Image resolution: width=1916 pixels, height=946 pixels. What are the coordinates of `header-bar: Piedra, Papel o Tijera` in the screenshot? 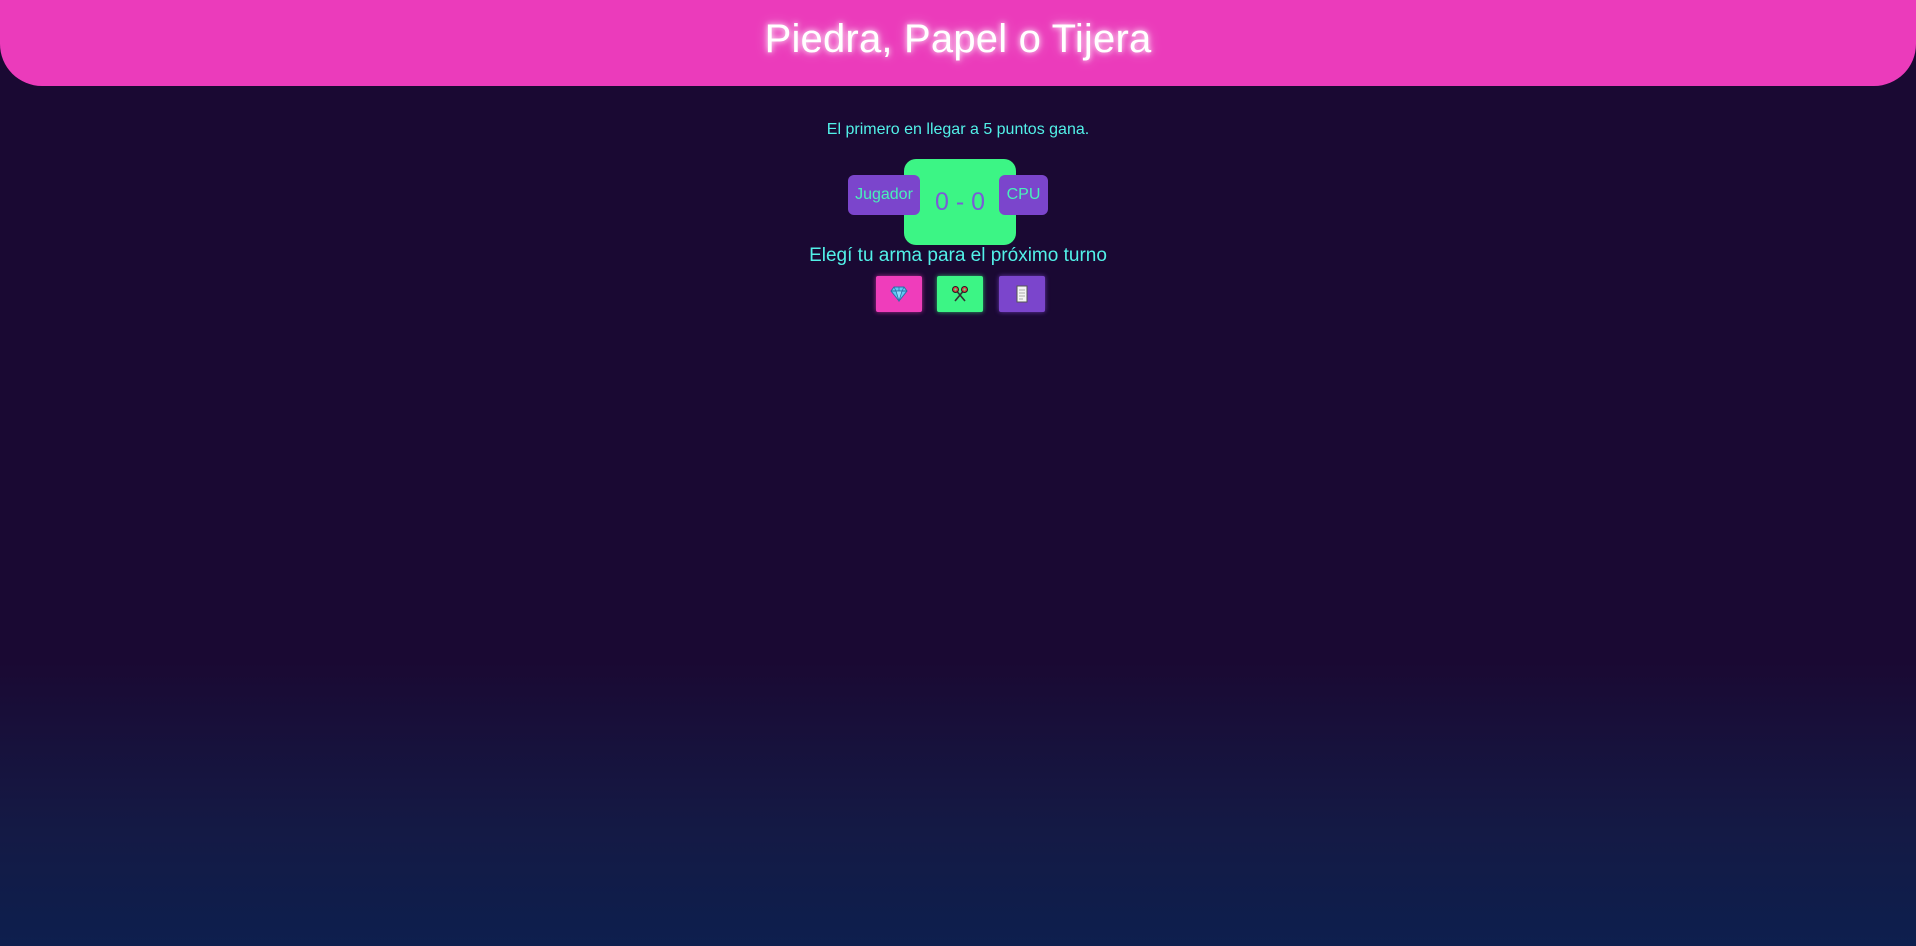 It's located at (958, 43).